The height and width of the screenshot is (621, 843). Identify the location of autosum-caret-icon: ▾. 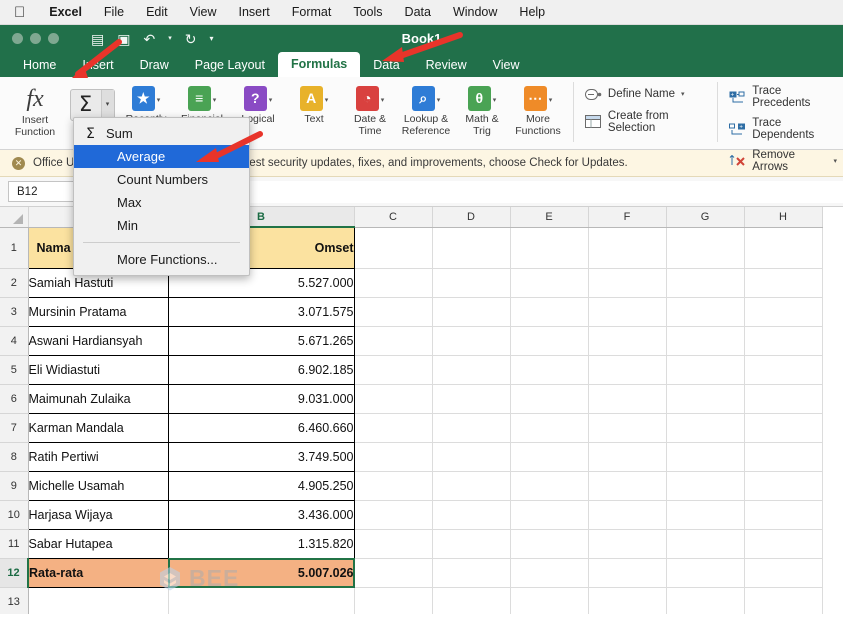
(107, 105).